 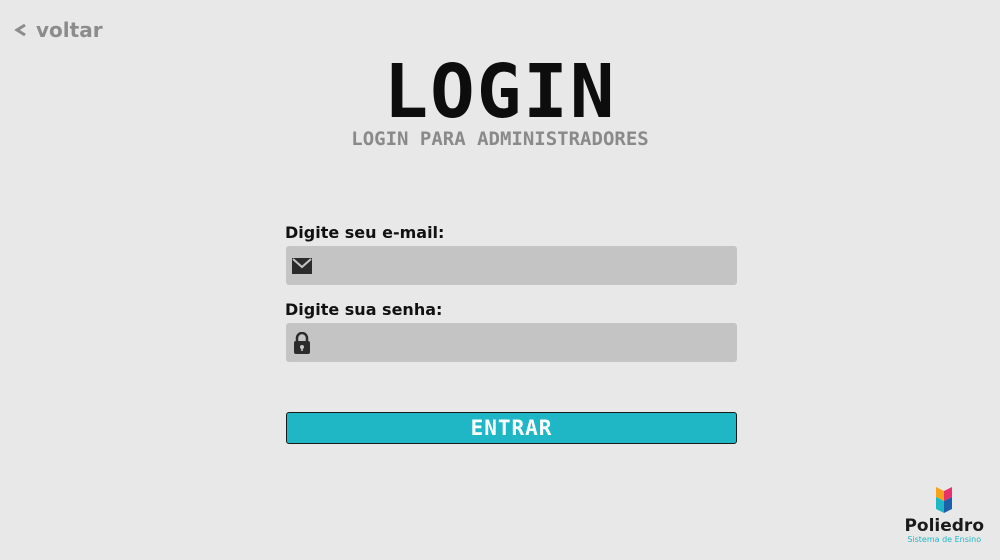 I want to click on back-link: voltar, so click(x=58, y=30).